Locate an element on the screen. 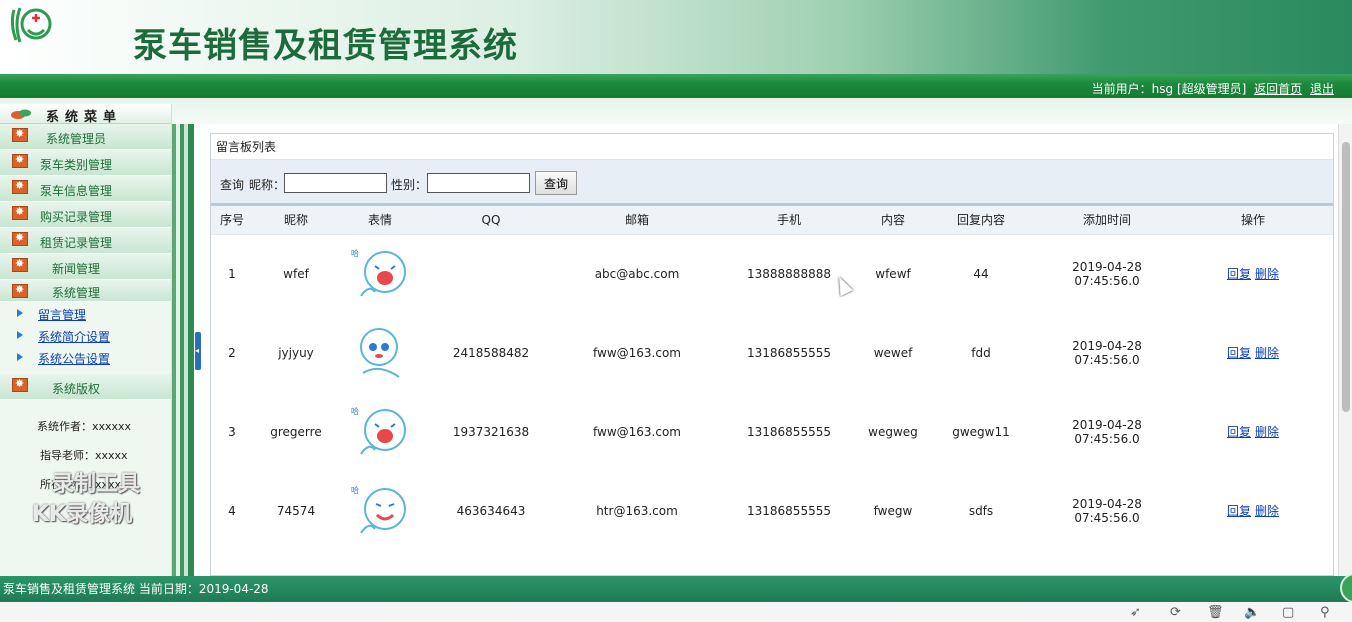 This screenshot has height=622, width=1352. menu-item-rental: 租赁记录管理 is located at coordinates (85, 241).